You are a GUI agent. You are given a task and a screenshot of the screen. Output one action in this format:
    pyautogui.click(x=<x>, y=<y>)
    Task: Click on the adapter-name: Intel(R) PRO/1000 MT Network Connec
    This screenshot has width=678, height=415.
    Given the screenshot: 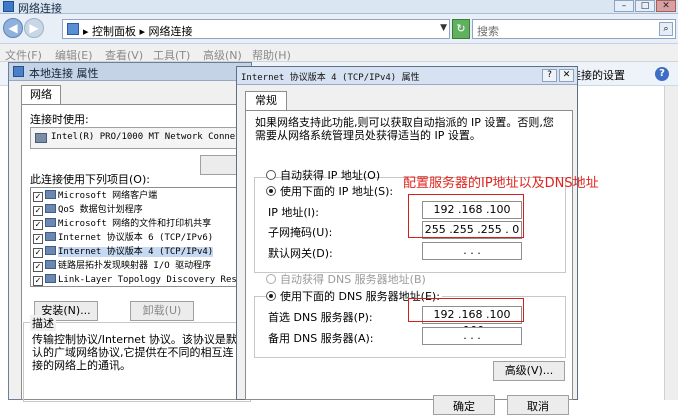 What is the action you would take?
    pyautogui.click(x=146, y=137)
    